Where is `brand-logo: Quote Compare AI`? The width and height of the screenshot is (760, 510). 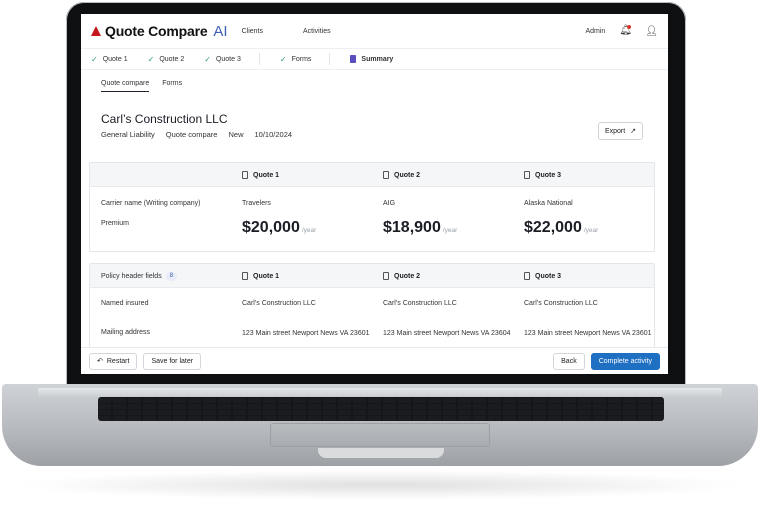 brand-logo: Quote Compare AI is located at coordinates (159, 31).